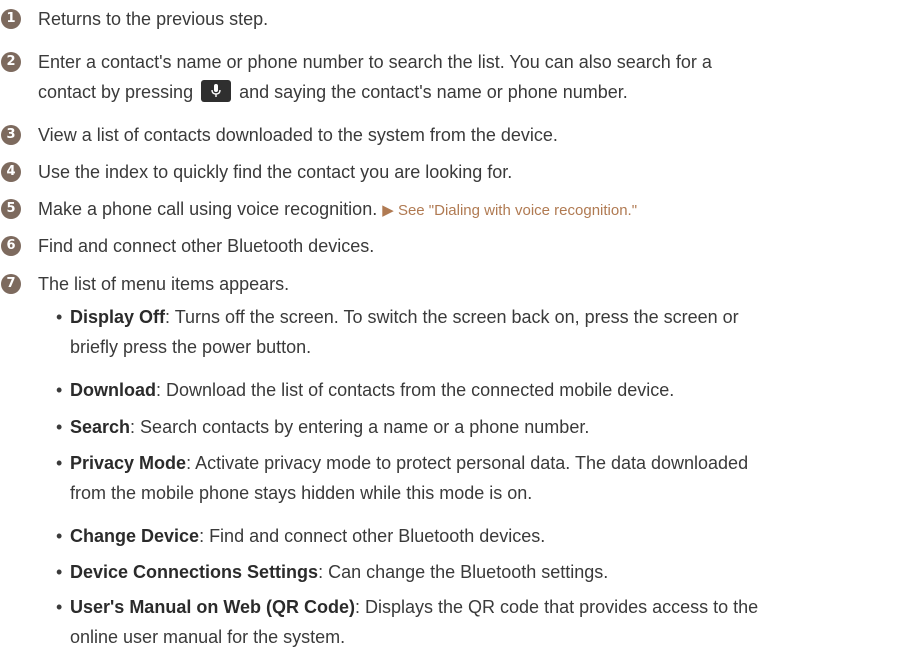 Image resolution: width=921 pixels, height=652 pixels. I want to click on step-number-4: 4, so click(11, 172).